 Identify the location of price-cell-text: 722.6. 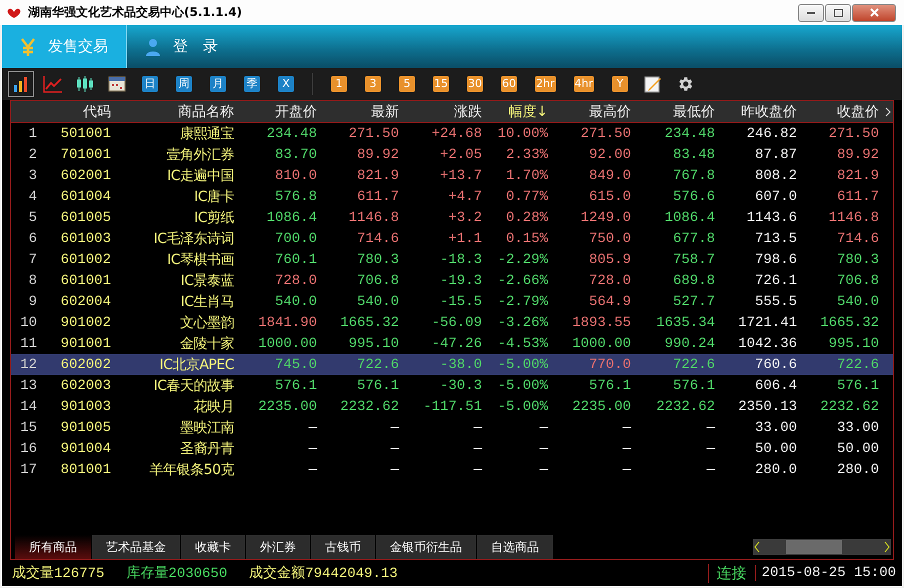
(857, 364).